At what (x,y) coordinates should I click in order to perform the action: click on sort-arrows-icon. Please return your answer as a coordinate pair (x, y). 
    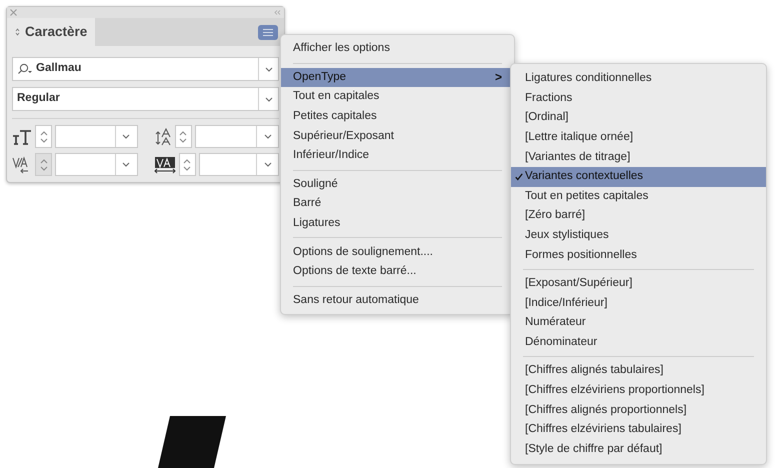
    Looking at the image, I should click on (17, 32).